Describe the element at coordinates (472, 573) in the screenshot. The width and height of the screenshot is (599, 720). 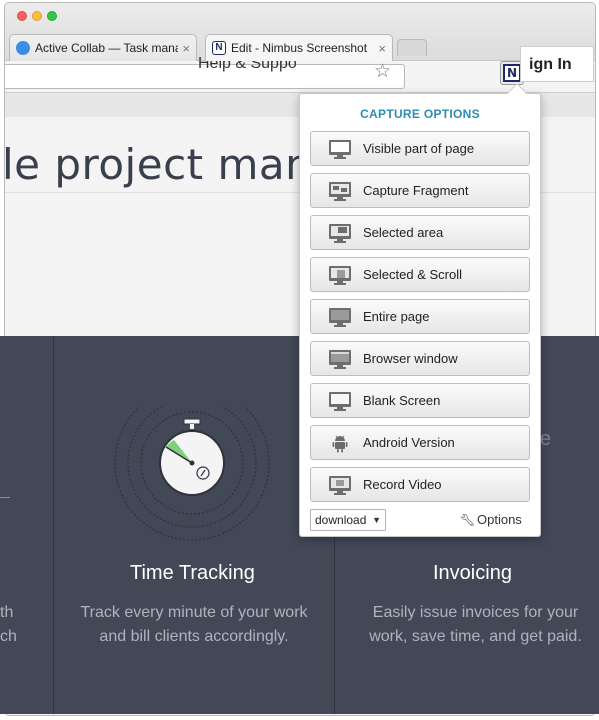
I see `feature-title: Invoicing` at that location.